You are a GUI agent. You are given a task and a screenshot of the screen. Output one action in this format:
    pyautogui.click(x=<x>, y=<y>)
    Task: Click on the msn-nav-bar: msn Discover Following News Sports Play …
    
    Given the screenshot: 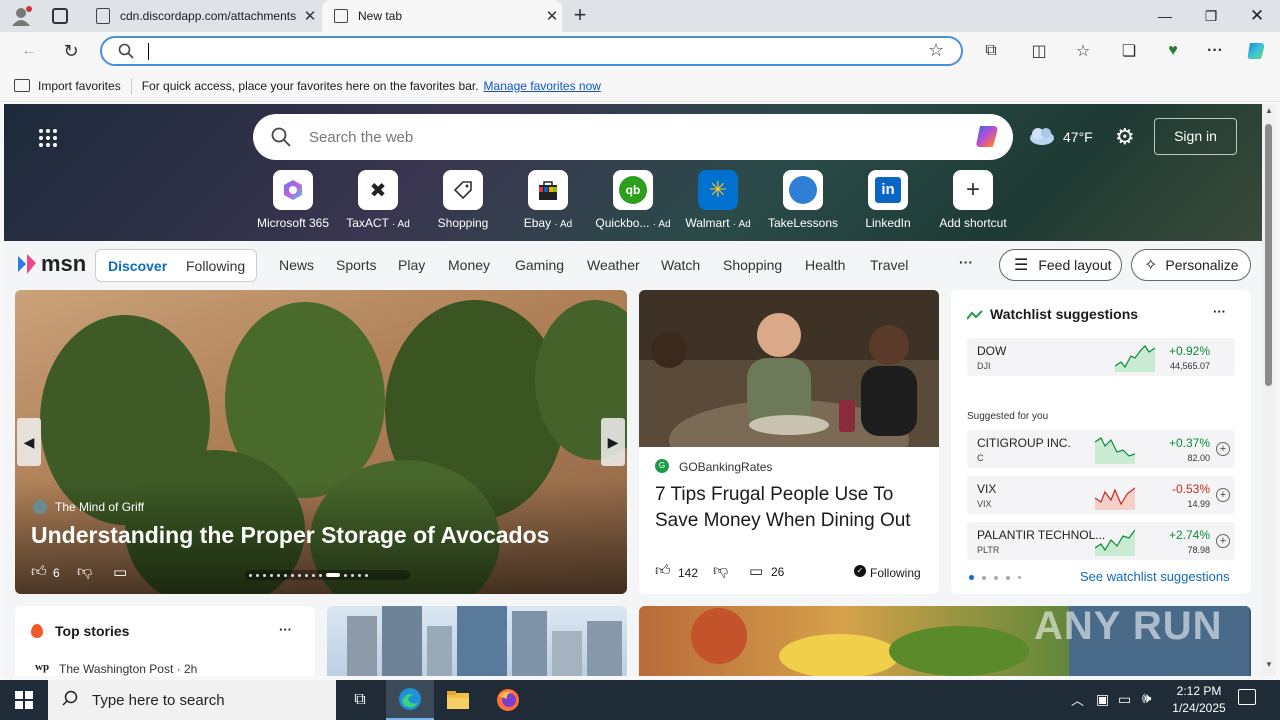 What is the action you would take?
    pyautogui.click(x=633, y=265)
    